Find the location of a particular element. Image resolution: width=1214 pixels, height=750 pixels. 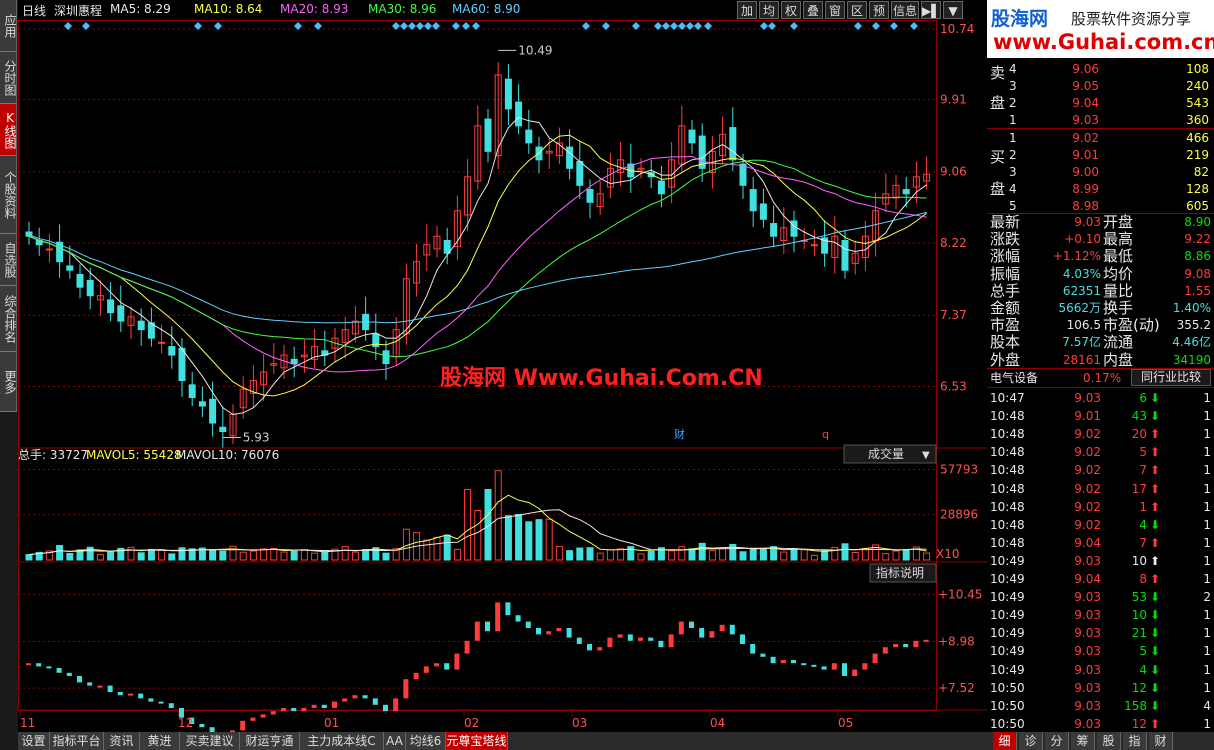

site-logo: 股海网 股票软件资源分享 www.Guhai.com.cn is located at coordinates (1100, 29).